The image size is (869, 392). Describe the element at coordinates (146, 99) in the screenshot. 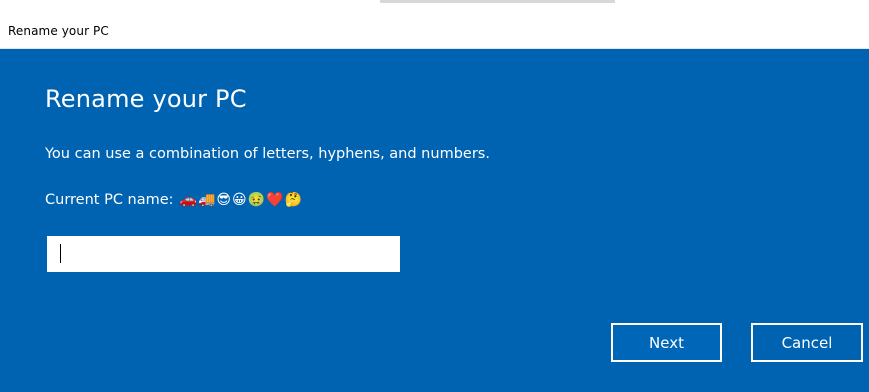

I see `page-title: Rename your PC` at that location.